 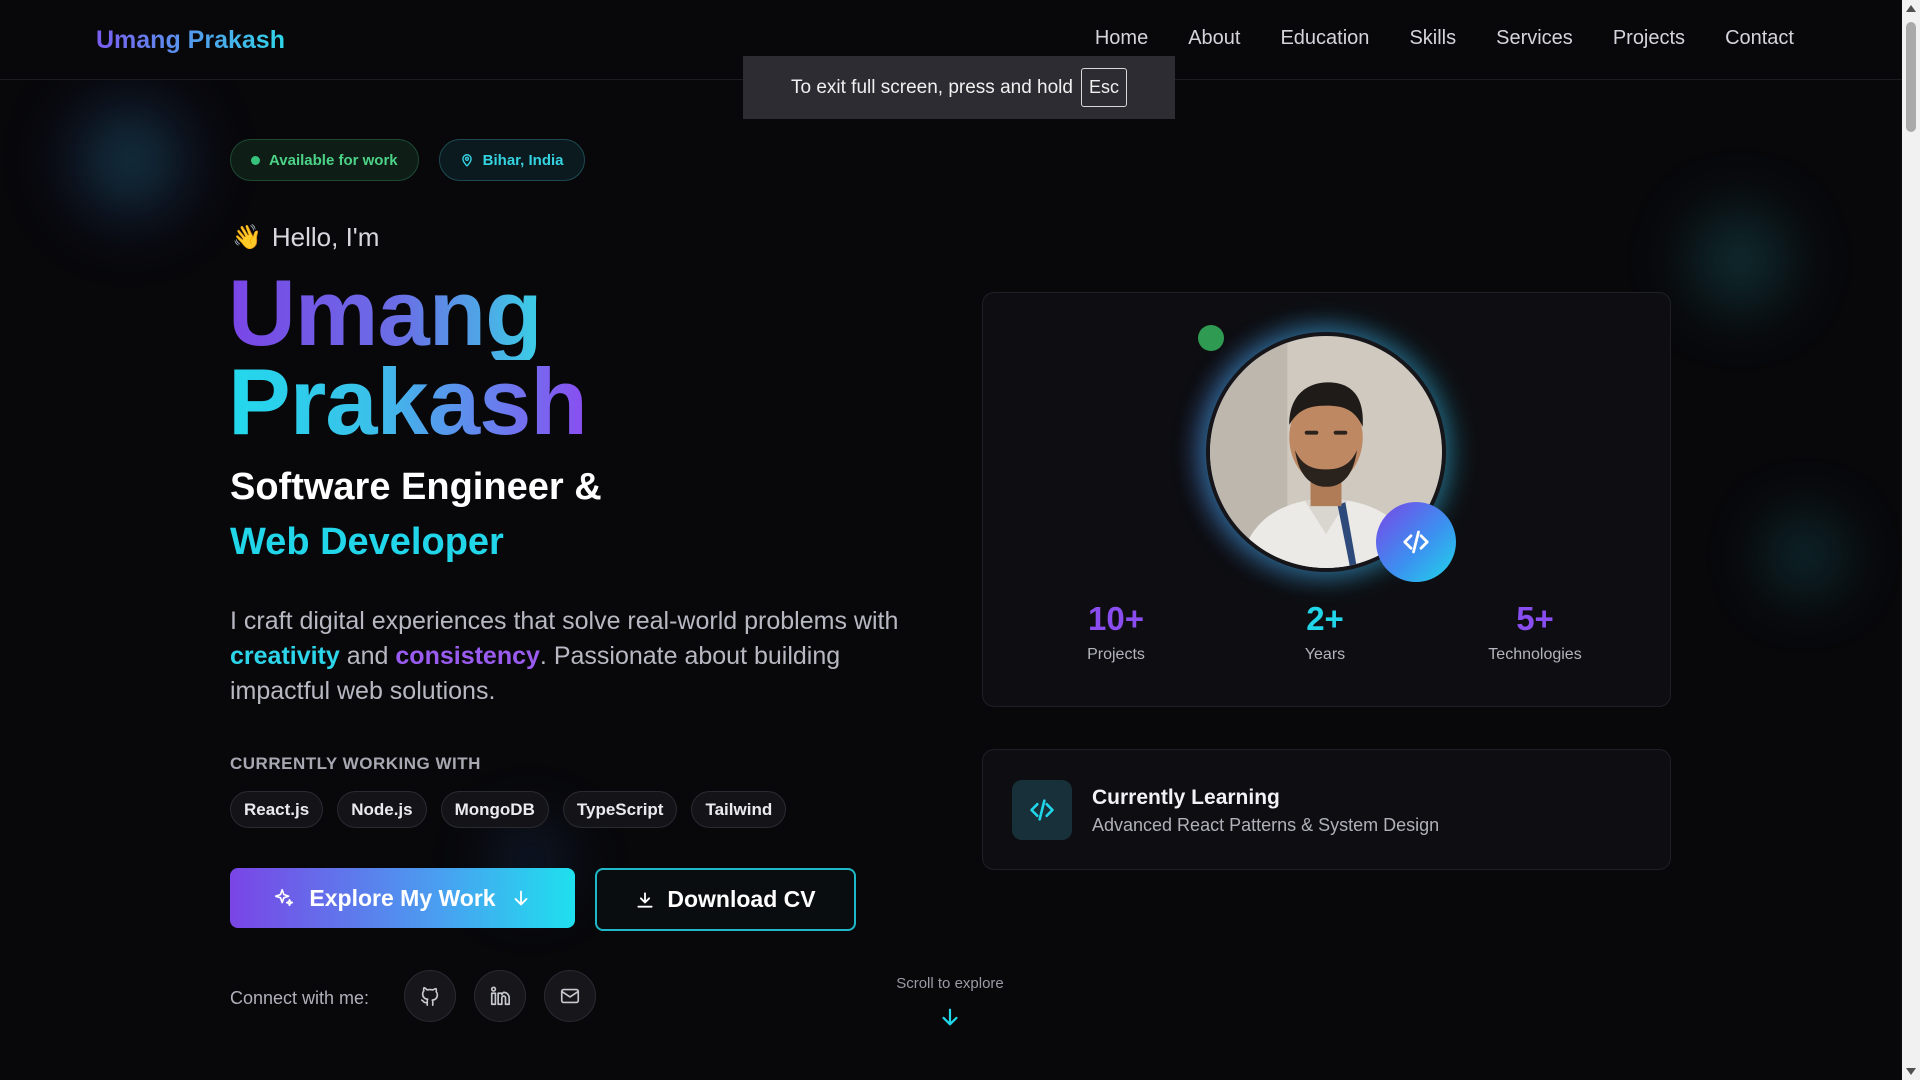 What do you see at coordinates (521, 898) in the screenshot?
I see `arrow-down-icon` at bounding box center [521, 898].